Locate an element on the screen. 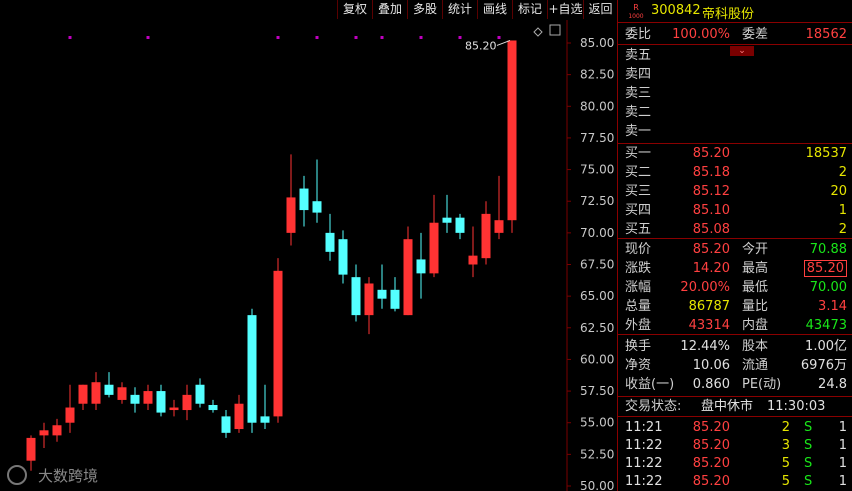 This screenshot has width=852, height=491. restore-rights-button: 复权 is located at coordinates (354, 9).